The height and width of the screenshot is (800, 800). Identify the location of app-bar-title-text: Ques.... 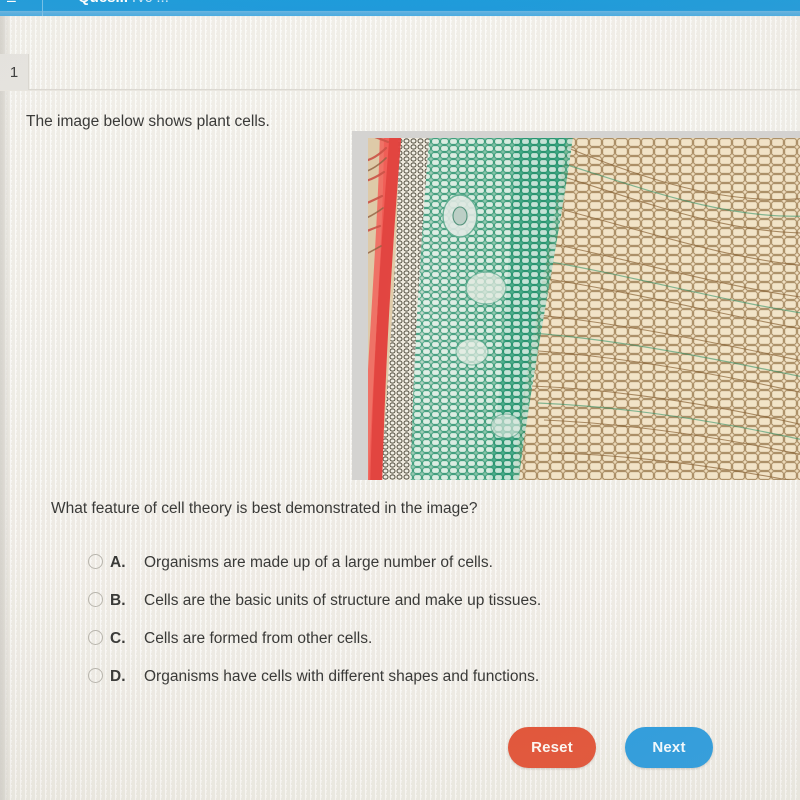
(103, 3).